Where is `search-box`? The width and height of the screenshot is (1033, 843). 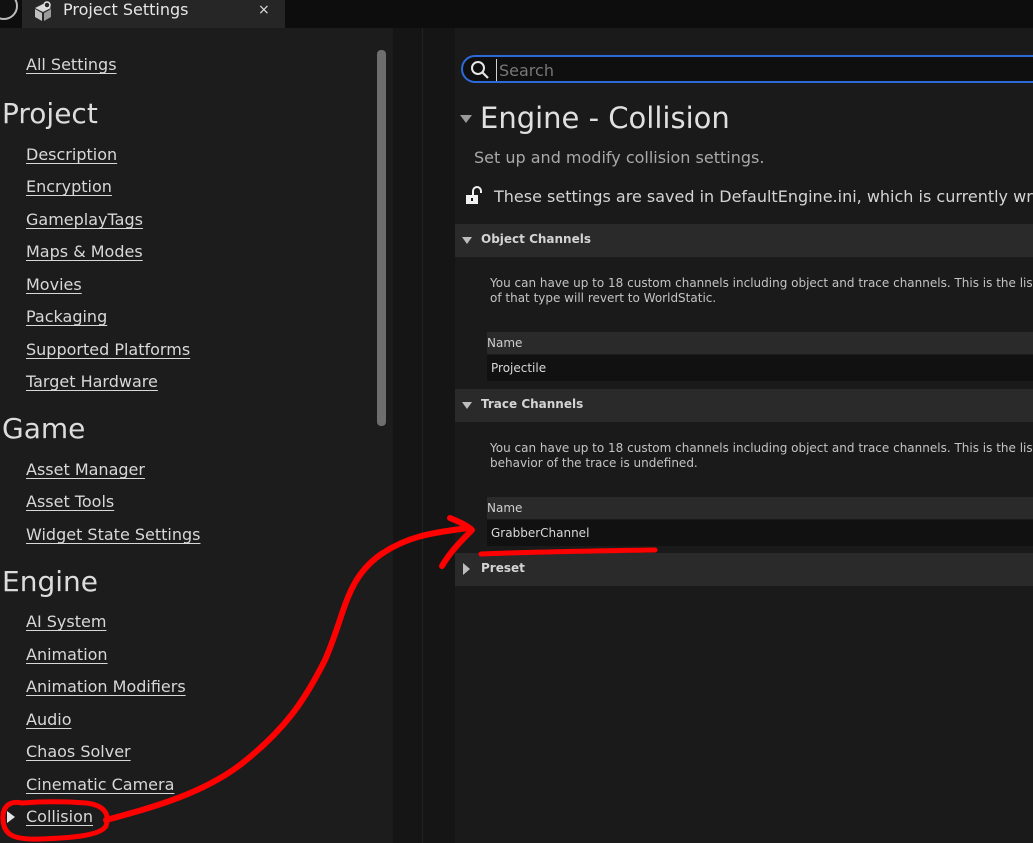
search-box is located at coordinates (747, 69).